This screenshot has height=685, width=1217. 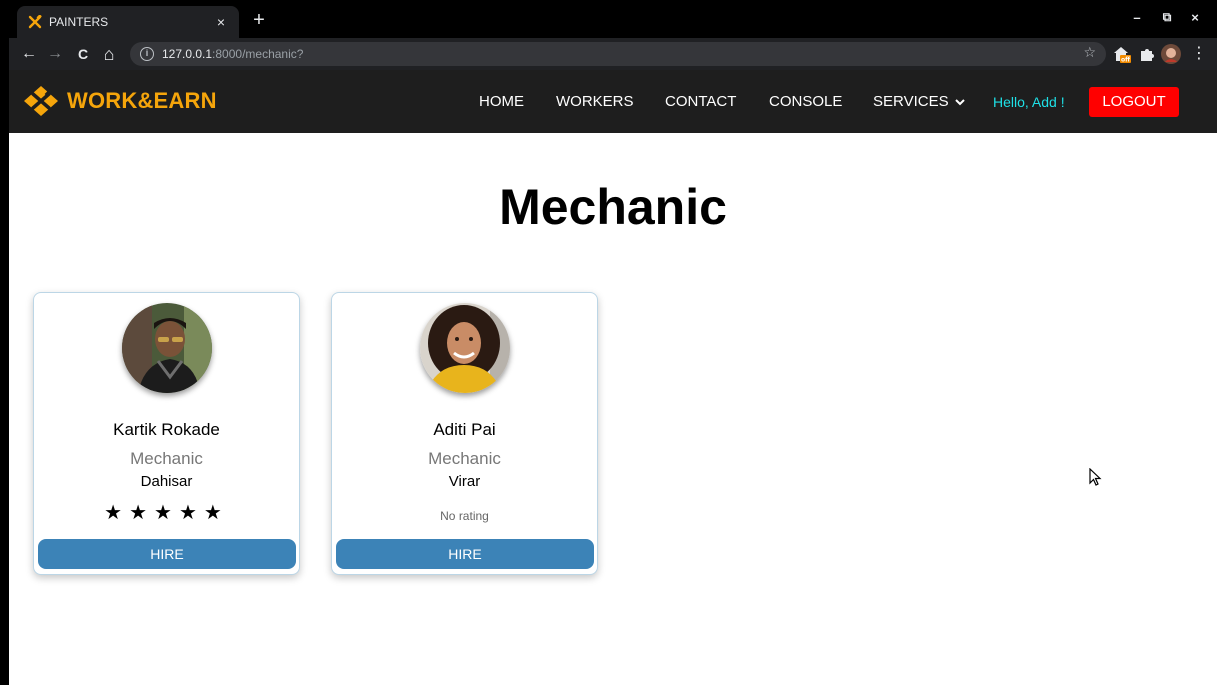 I want to click on svg-text: off, so click(x=1125, y=60).